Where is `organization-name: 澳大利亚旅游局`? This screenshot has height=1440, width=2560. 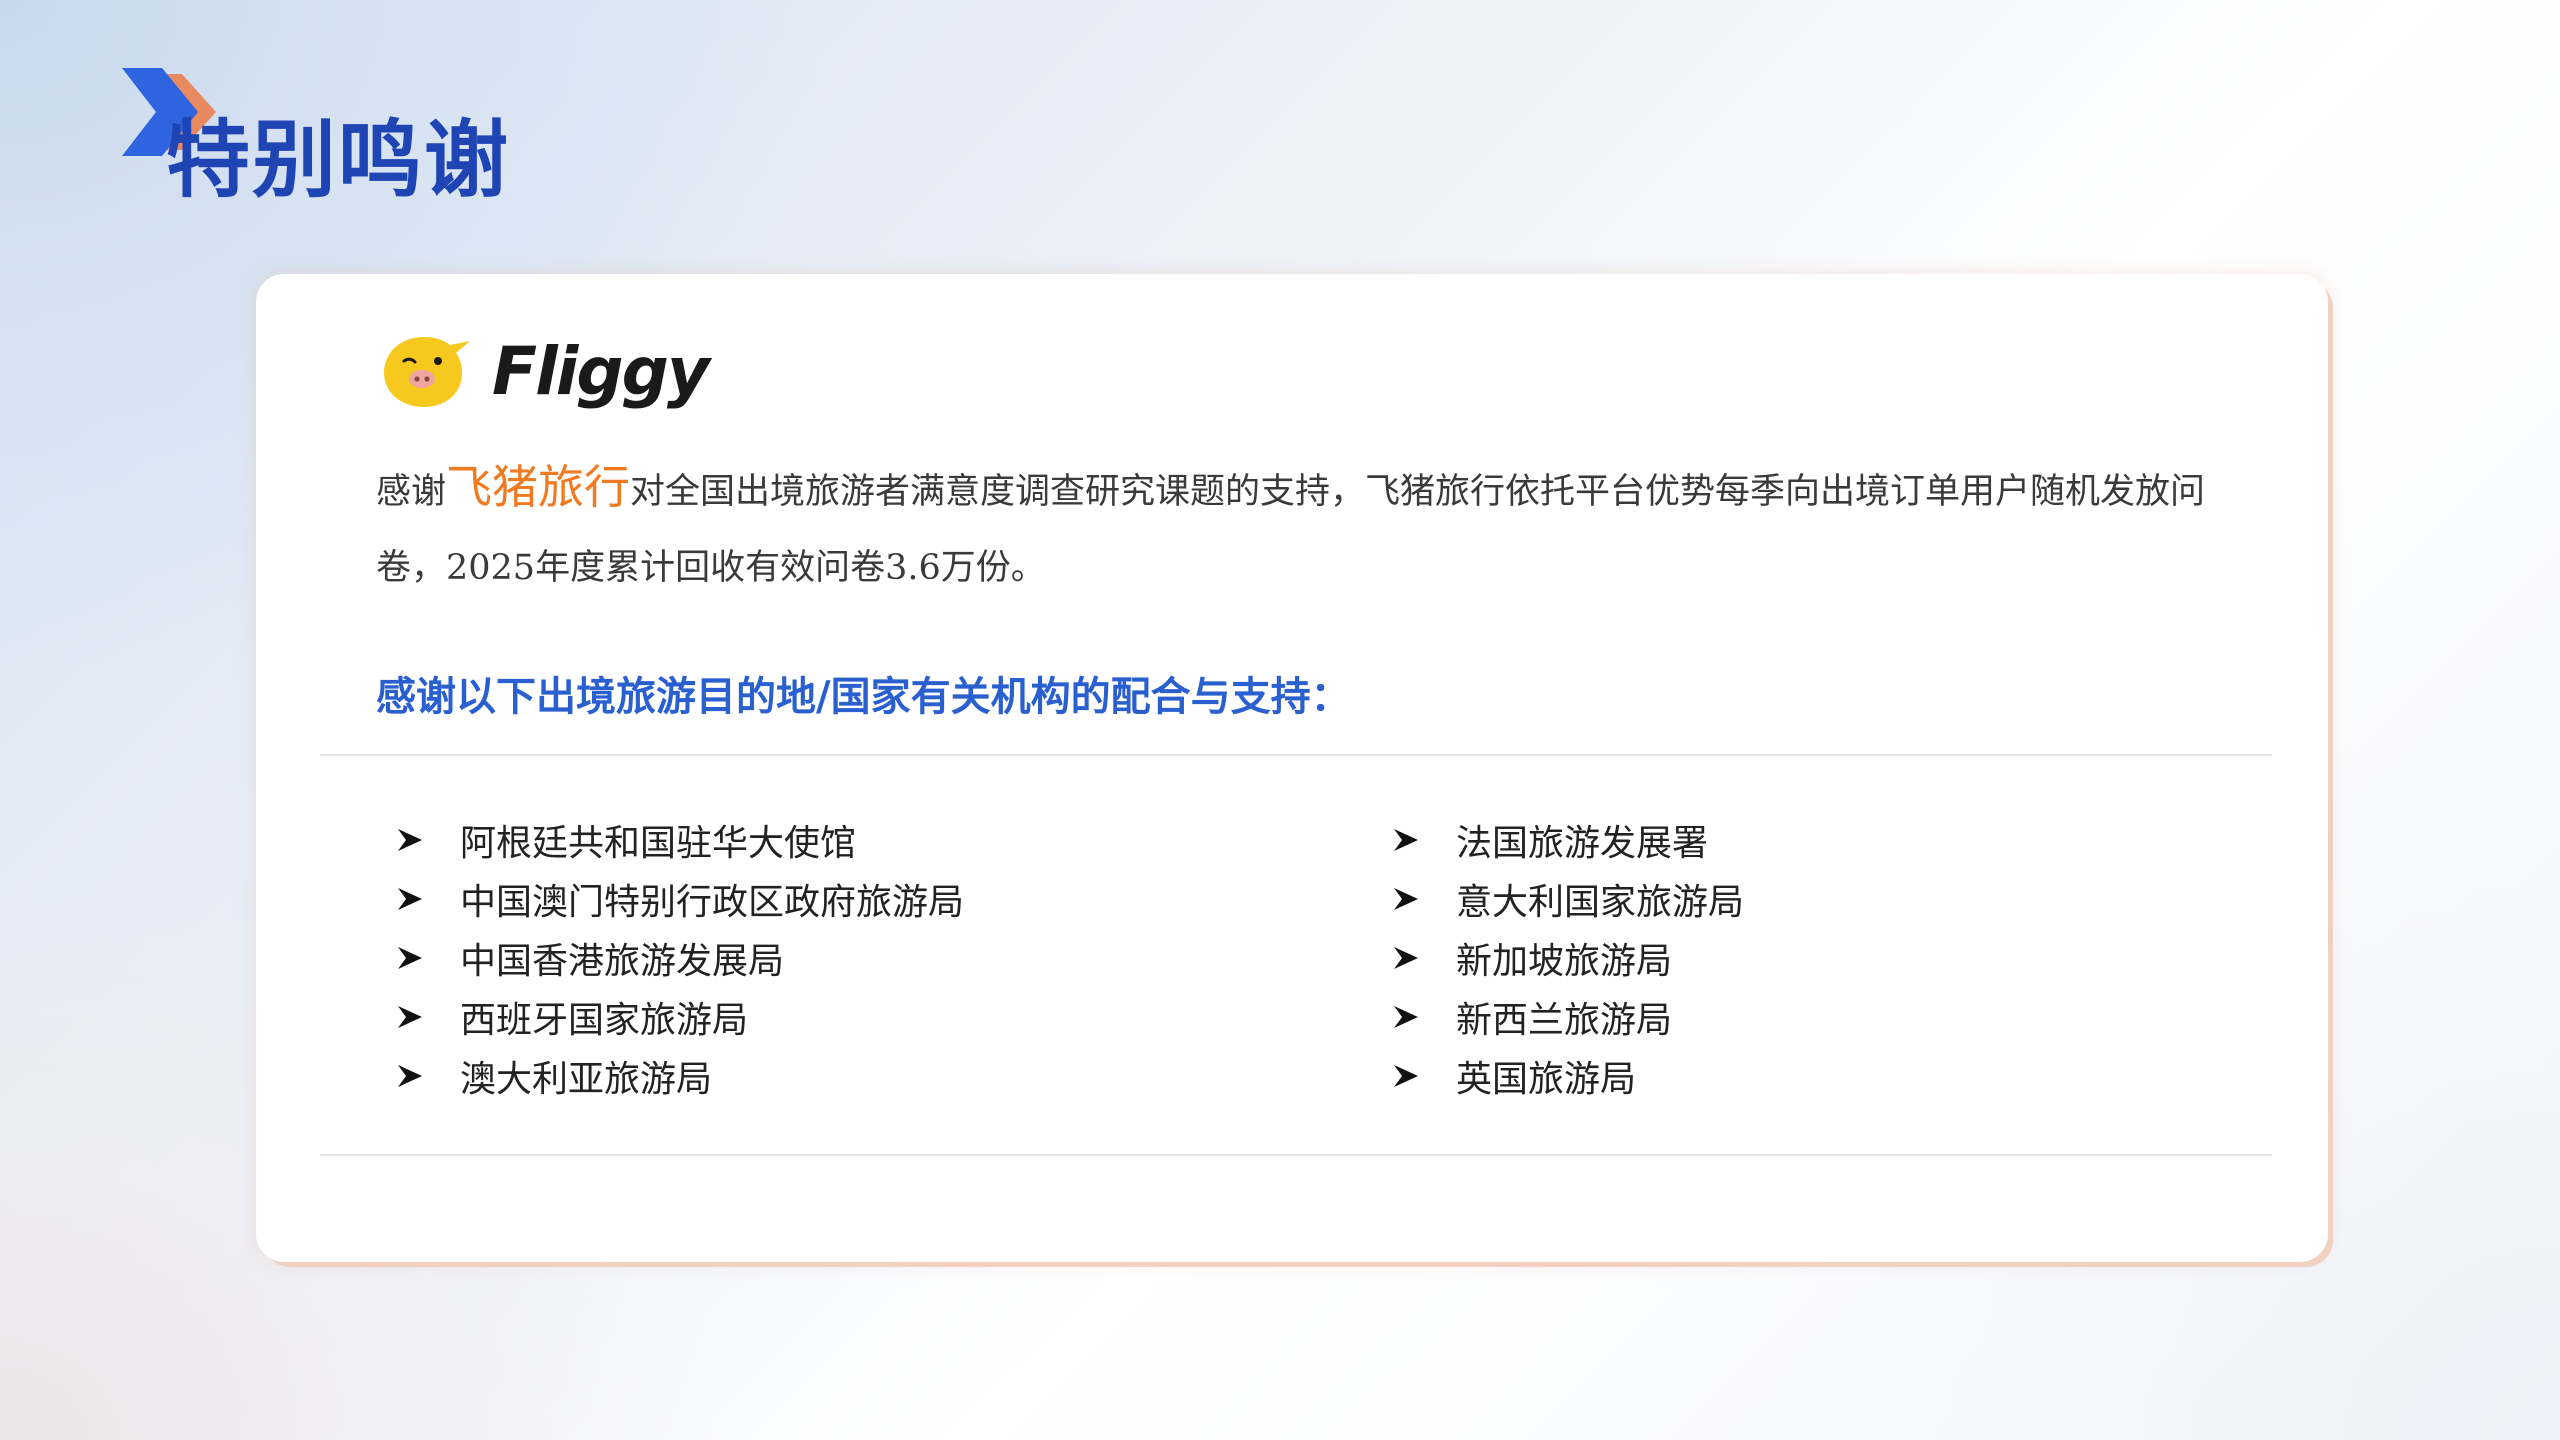 organization-name: 澳大利亚旅游局 is located at coordinates (586, 1079).